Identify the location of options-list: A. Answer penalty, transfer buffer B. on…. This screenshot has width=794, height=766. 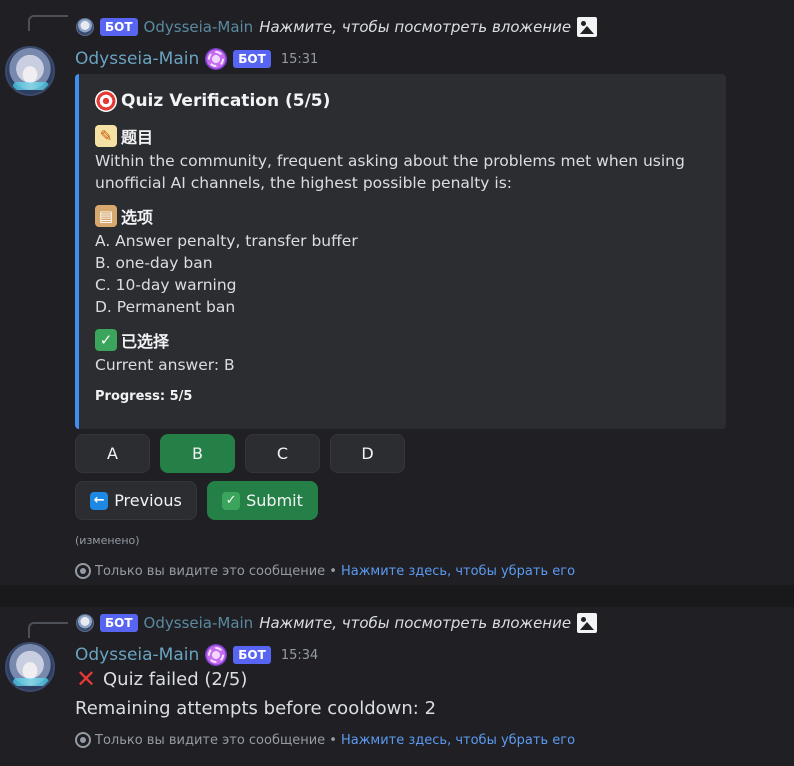
(402, 274).